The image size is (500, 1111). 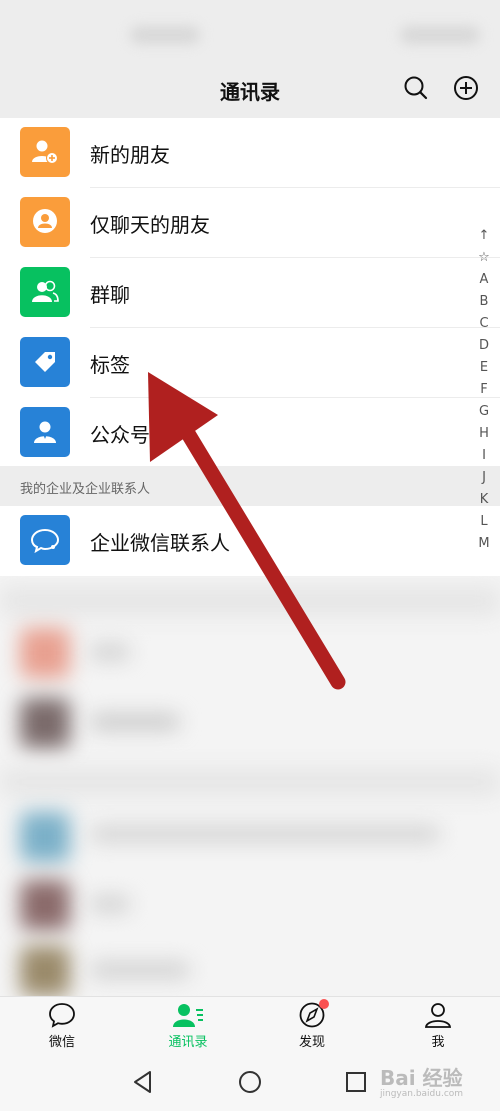 I want to click on back-triangle-icon, so click(x=143, y=1082).